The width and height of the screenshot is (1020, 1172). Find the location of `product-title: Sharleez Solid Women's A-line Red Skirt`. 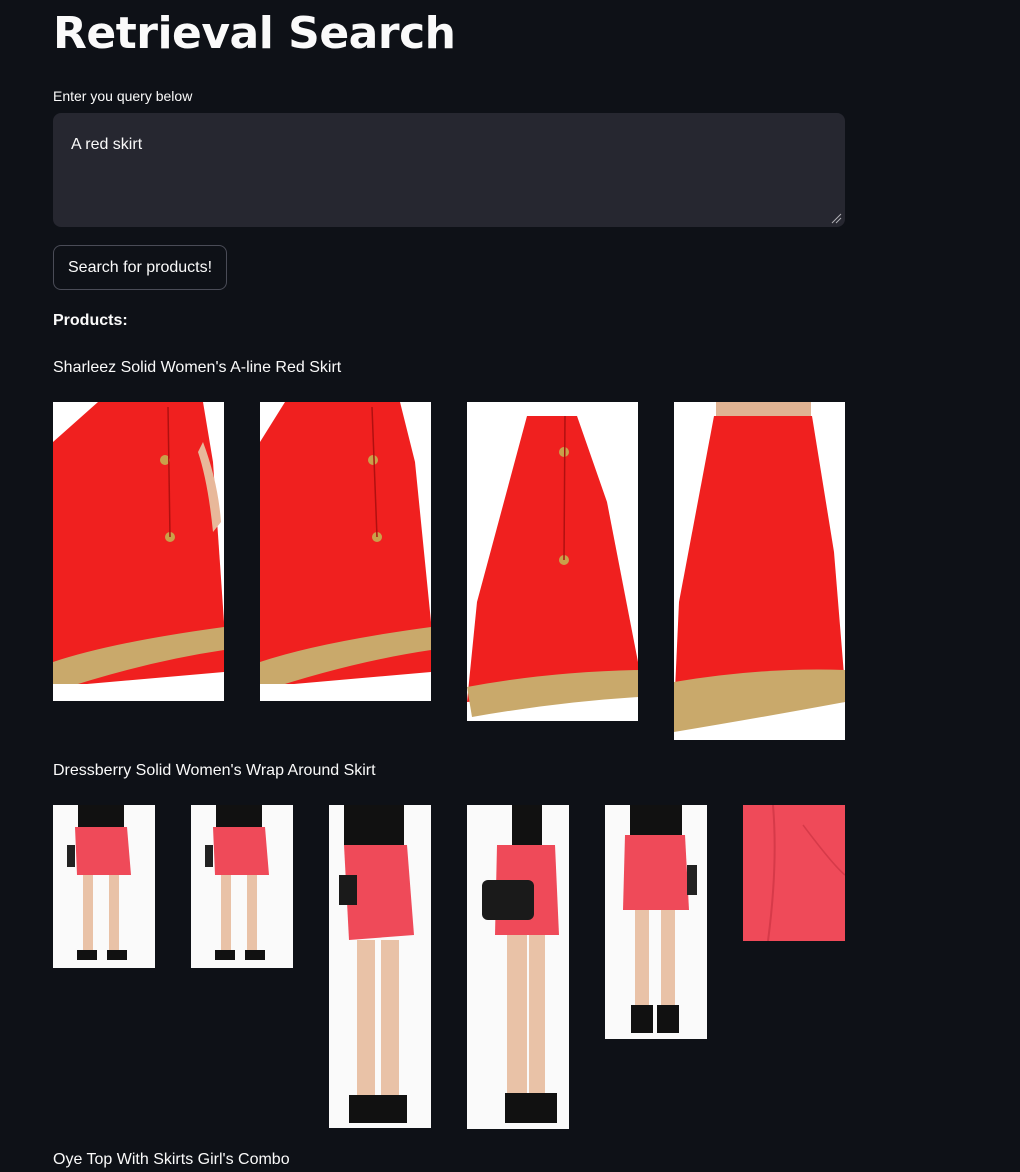

product-title: Sharleez Solid Women's A-line Red Skirt is located at coordinates (197, 367).